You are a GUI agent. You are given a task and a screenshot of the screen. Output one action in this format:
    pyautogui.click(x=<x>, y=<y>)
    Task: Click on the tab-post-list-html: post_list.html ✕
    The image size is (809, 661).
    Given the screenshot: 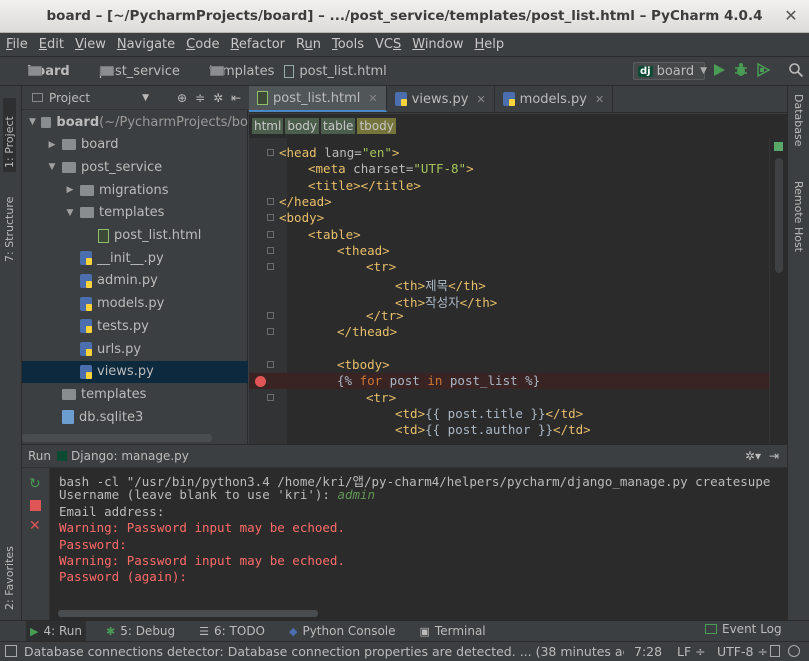 What is the action you would take?
    pyautogui.click(x=318, y=99)
    